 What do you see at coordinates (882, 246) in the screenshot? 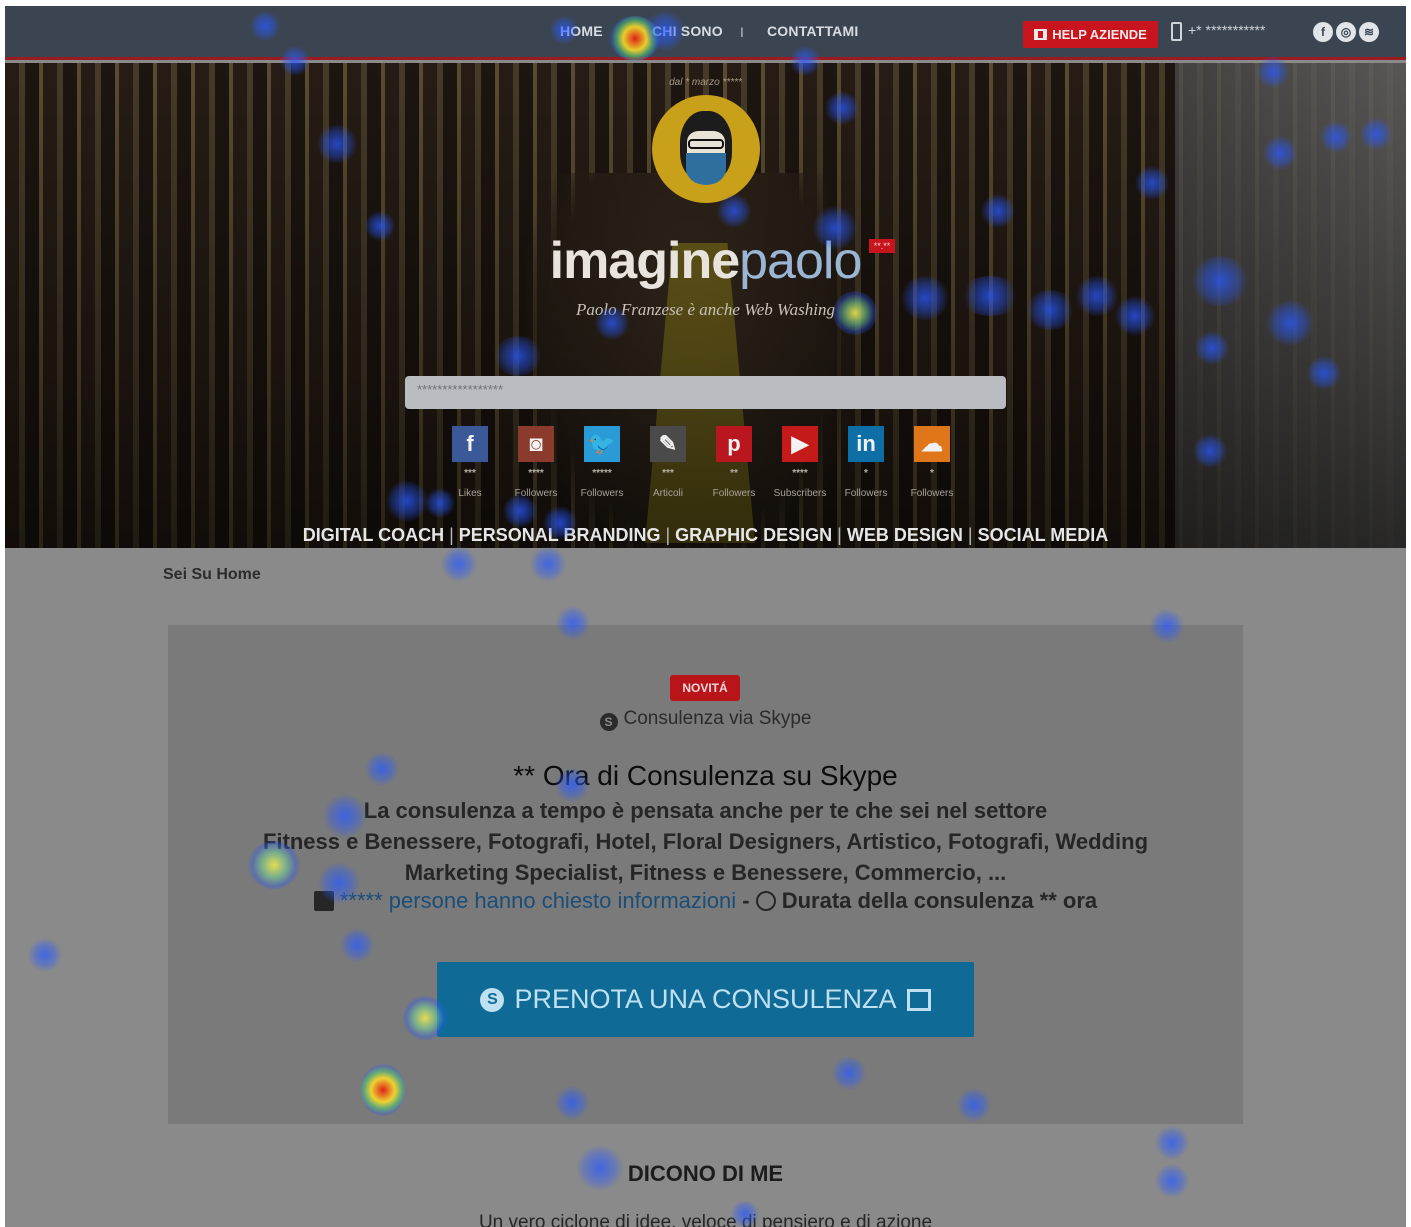
I see `brand-badge: **.**` at bounding box center [882, 246].